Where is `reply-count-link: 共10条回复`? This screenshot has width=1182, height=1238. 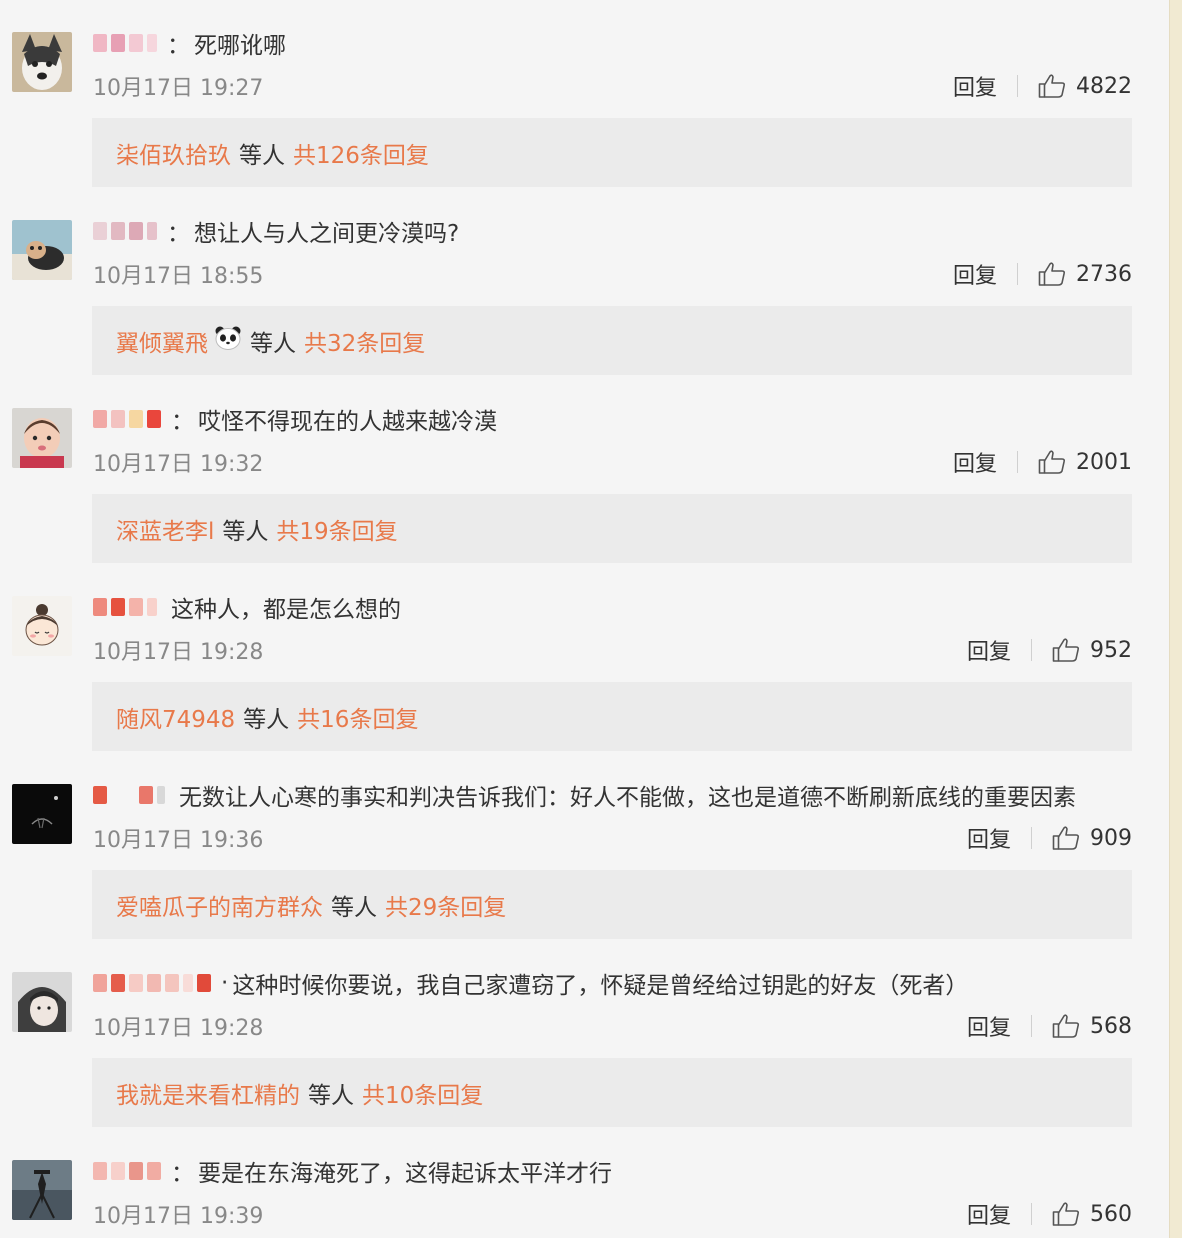
reply-count-link: 共10条回复 is located at coordinates (422, 1093).